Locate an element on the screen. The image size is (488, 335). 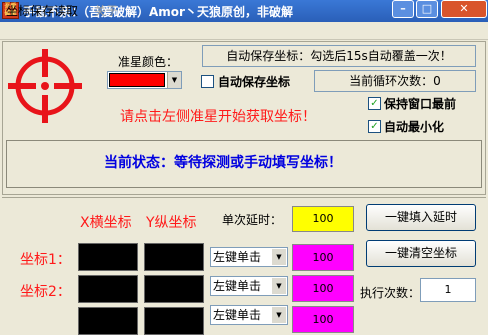
coord-3-action-select: 左键单击 ▼ is located at coordinates (249, 315).